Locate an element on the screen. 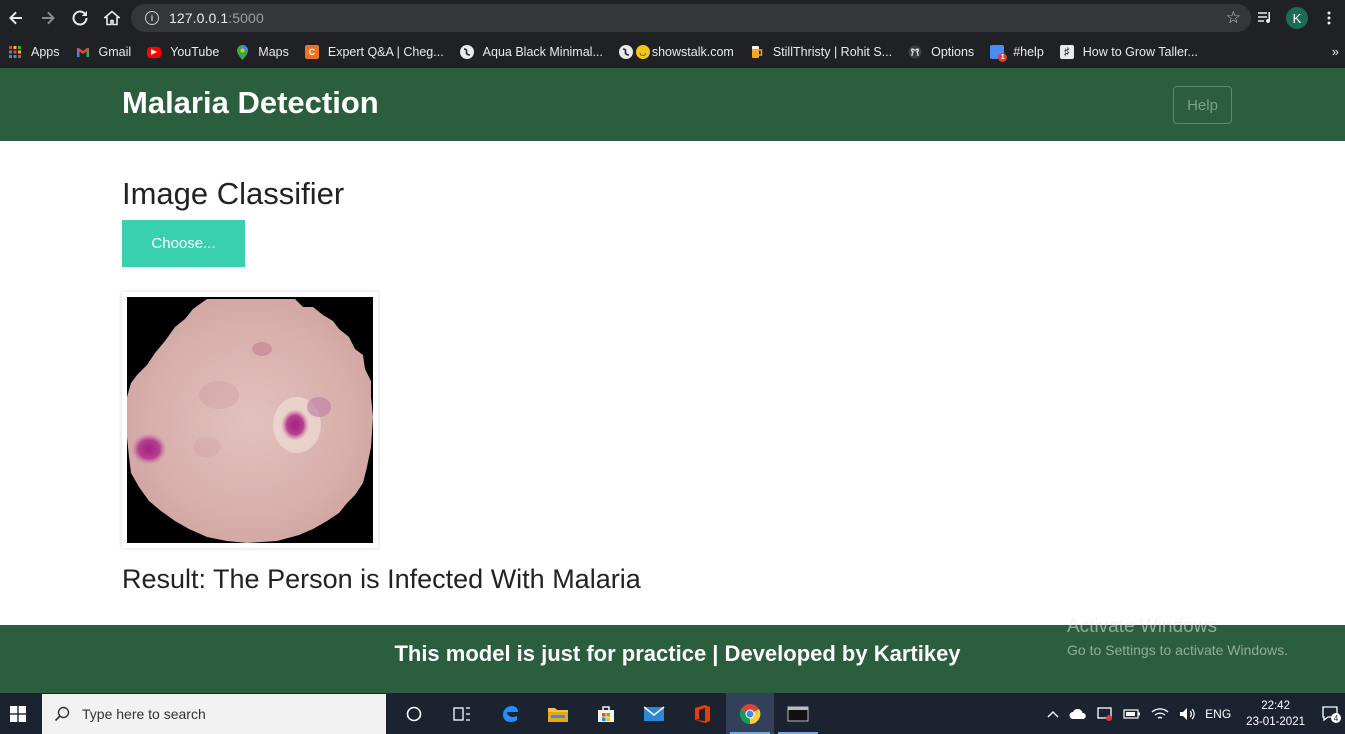 This screenshot has width=1345, height=734. reload-icon is located at coordinates (80, 18).